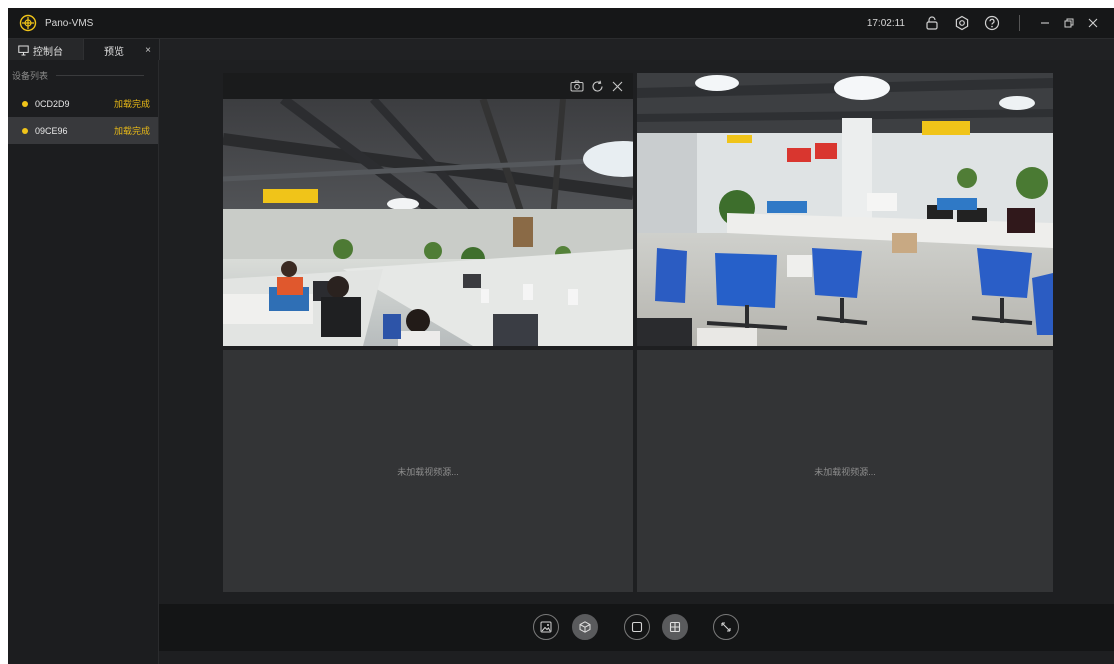  I want to click on device-id: 09CE96, so click(51, 130).